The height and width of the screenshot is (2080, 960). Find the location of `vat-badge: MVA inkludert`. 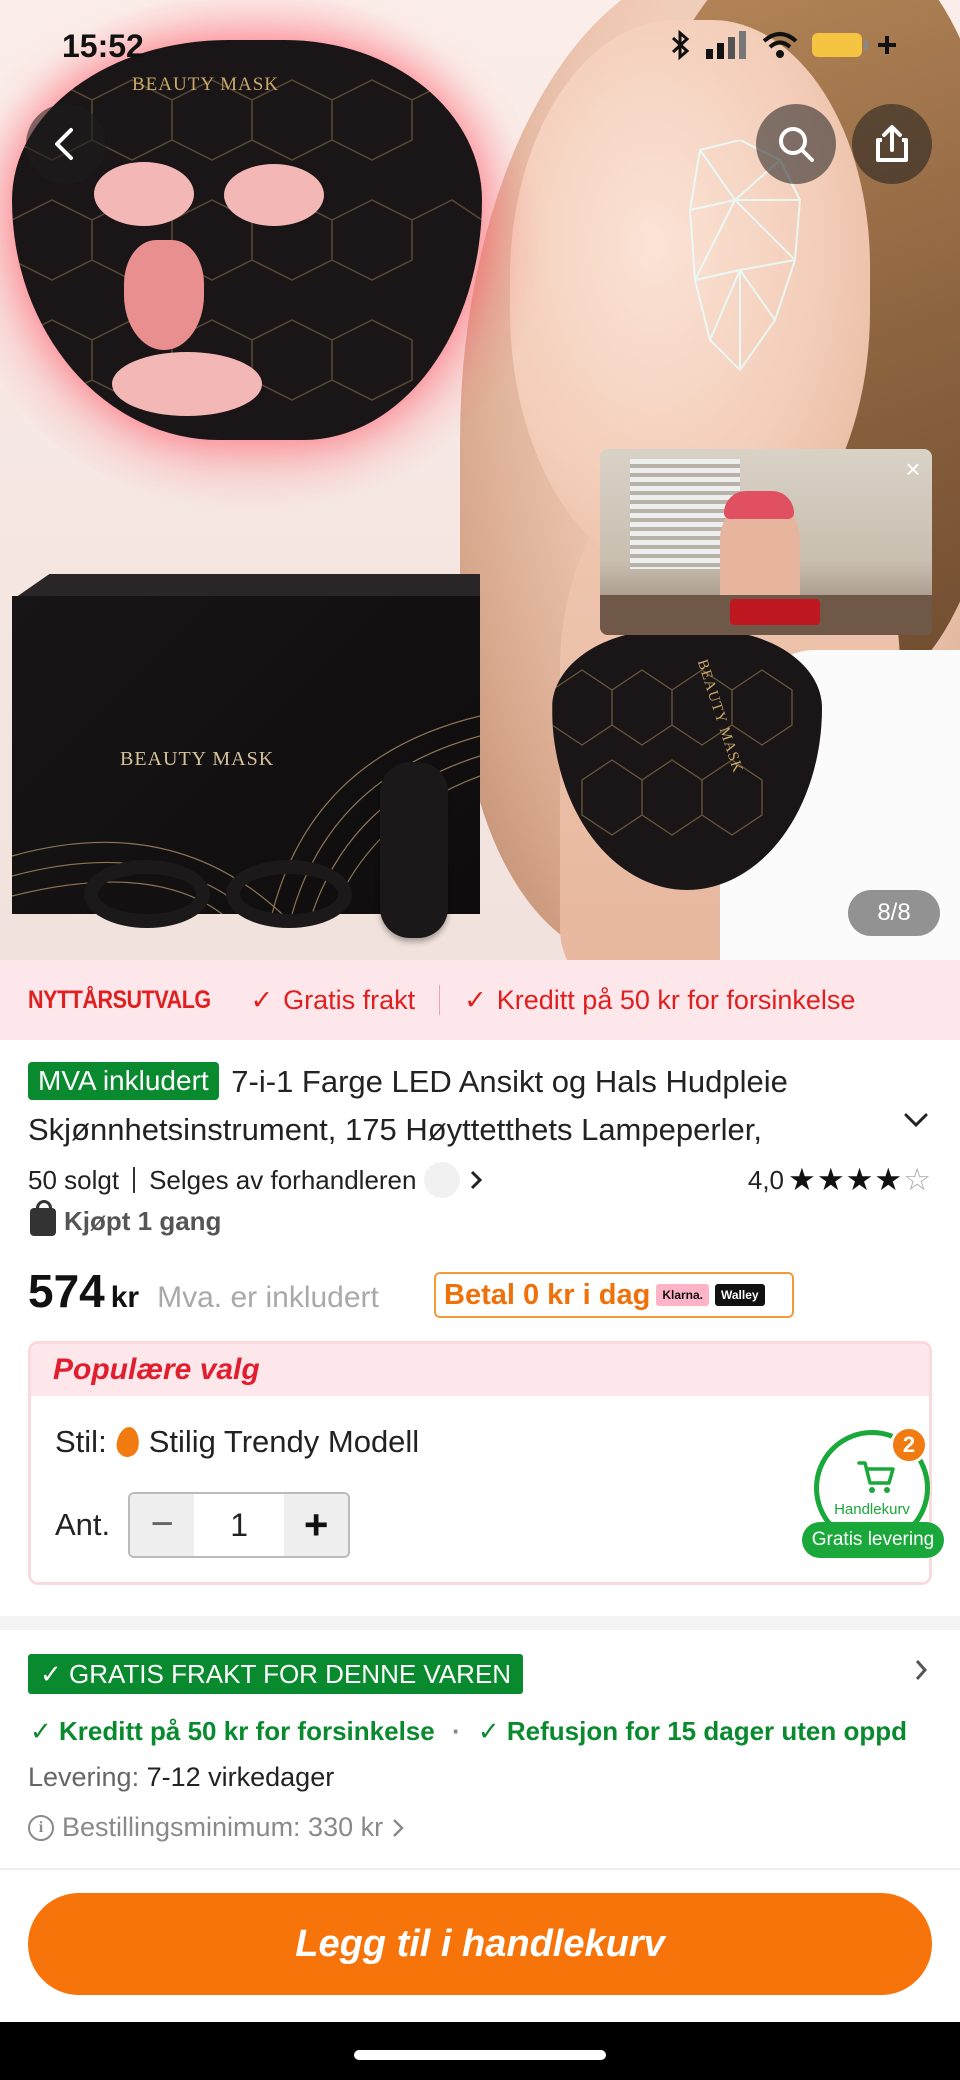

vat-badge: MVA inkludert is located at coordinates (123, 1081).